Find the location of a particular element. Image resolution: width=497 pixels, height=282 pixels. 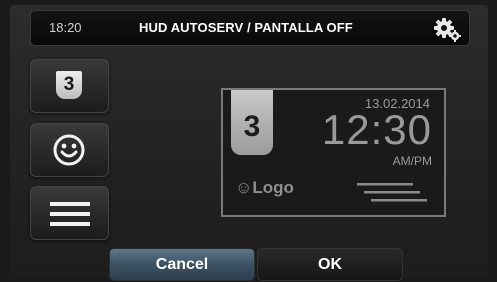

preview-number-tab: 3 is located at coordinates (252, 122).